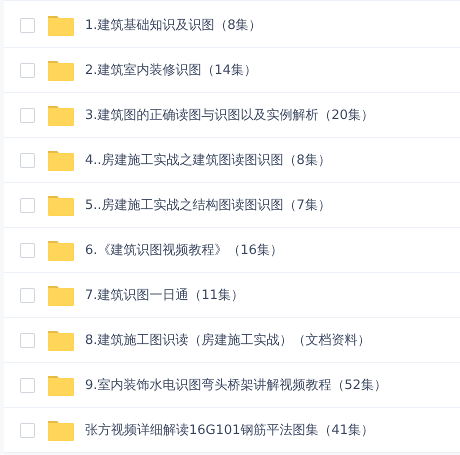 The width and height of the screenshot is (460, 455). Describe the element at coordinates (227, 340) in the screenshot. I see `folder-name: 8.建筑施工图识读（房建施工实战）（文档资料）` at that location.